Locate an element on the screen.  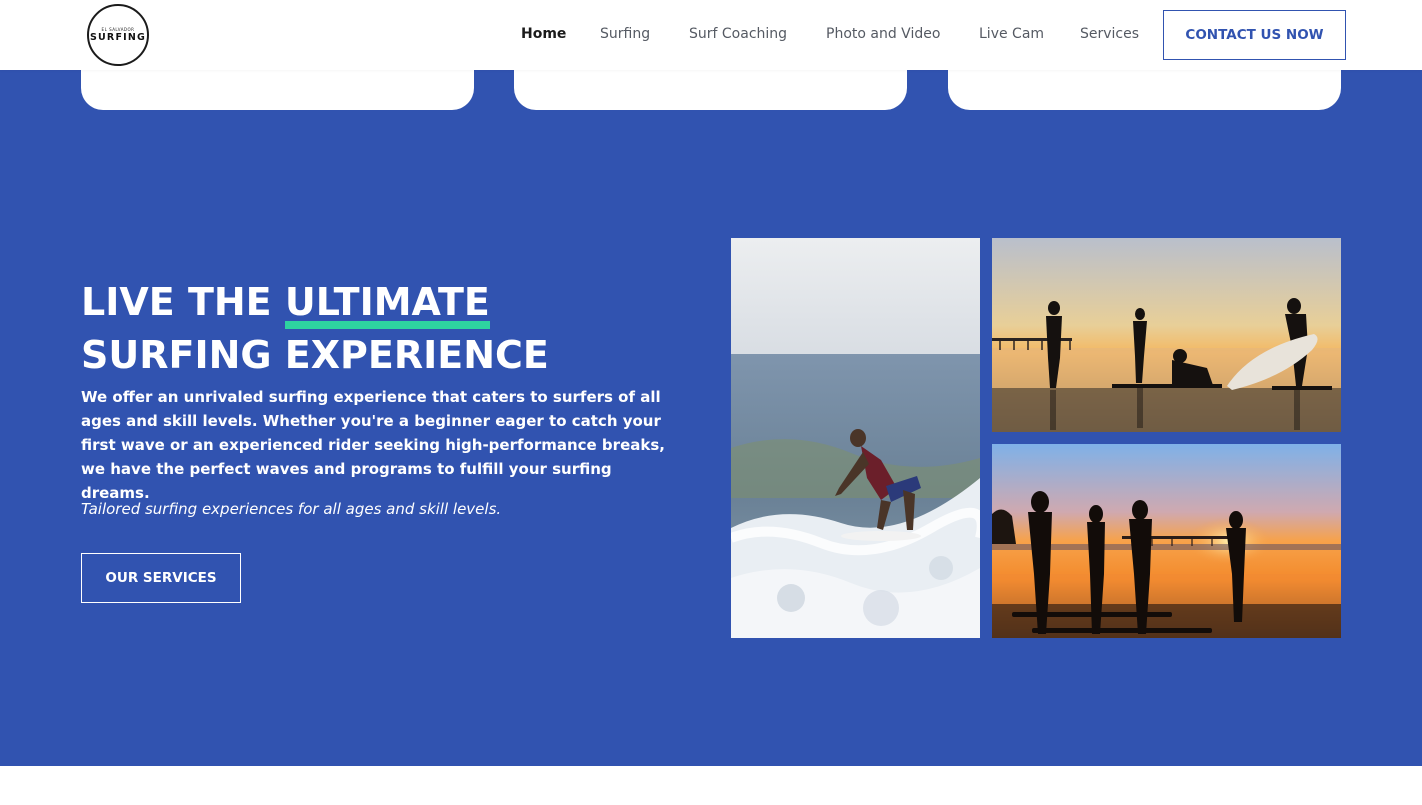
nav-surf-coaching: Surf Coaching is located at coordinates (738, 34).